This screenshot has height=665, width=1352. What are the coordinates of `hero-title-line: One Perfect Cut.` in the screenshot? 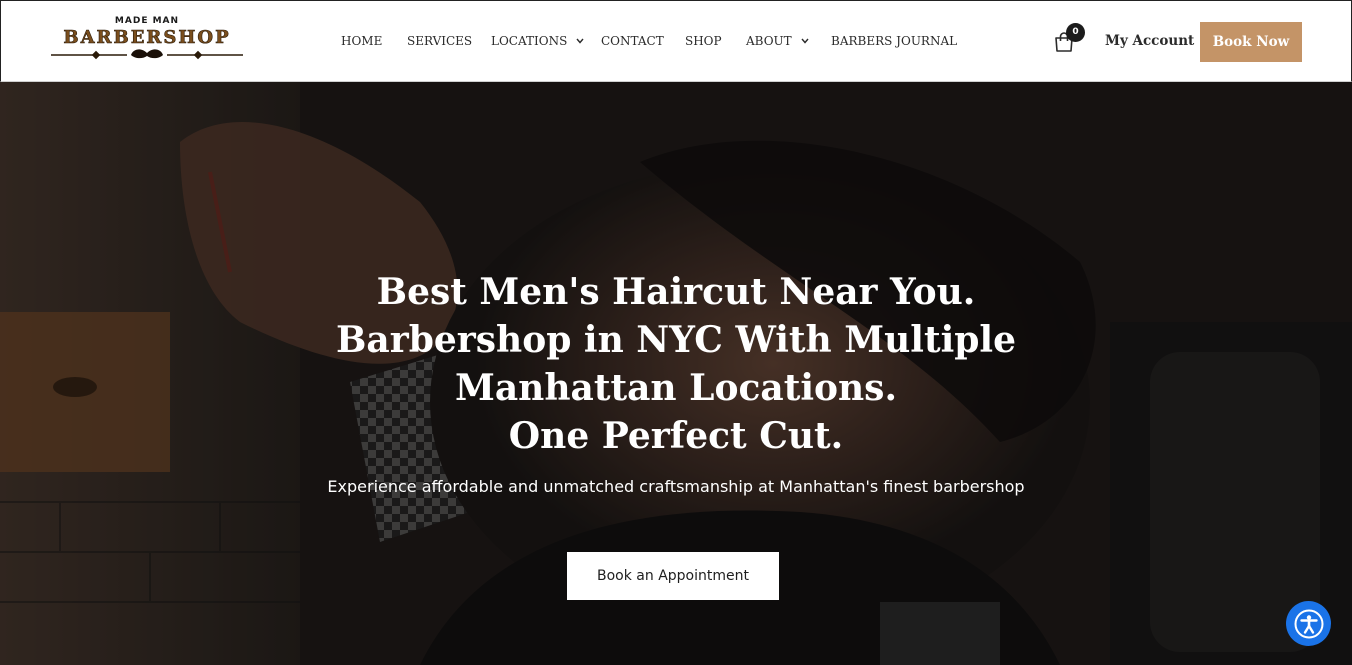 It's located at (676, 436).